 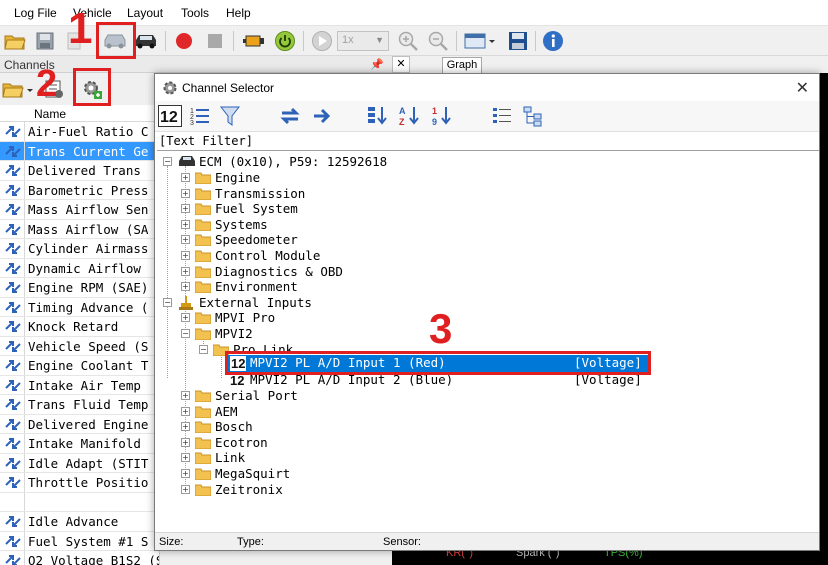 What do you see at coordinates (184, 41) in the screenshot?
I see `record-icon` at bounding box center [184, 41].